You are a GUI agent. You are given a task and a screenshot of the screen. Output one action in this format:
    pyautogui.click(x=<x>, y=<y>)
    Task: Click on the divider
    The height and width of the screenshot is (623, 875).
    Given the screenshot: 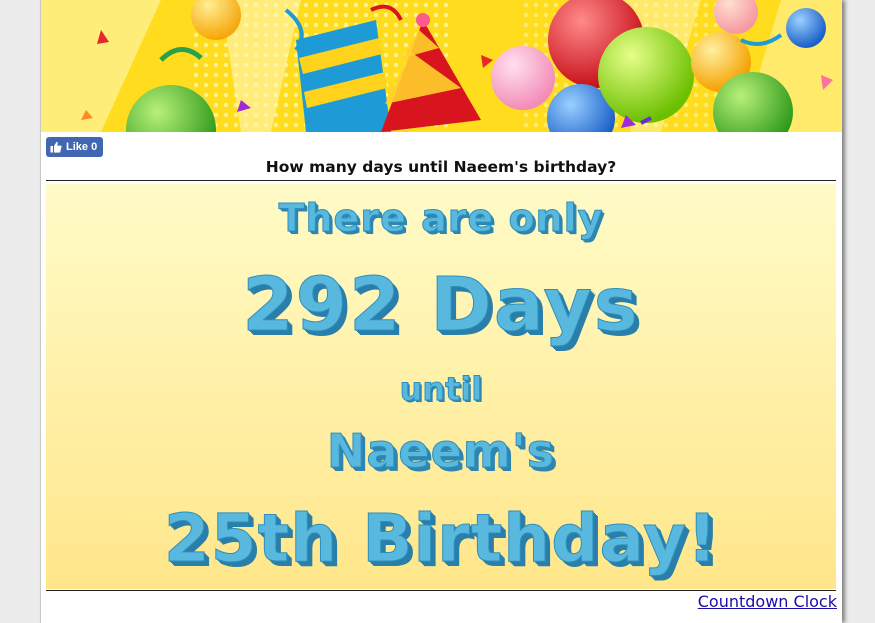 What is the action you would take?
    pyautogui.click(x=441, y=590)
    